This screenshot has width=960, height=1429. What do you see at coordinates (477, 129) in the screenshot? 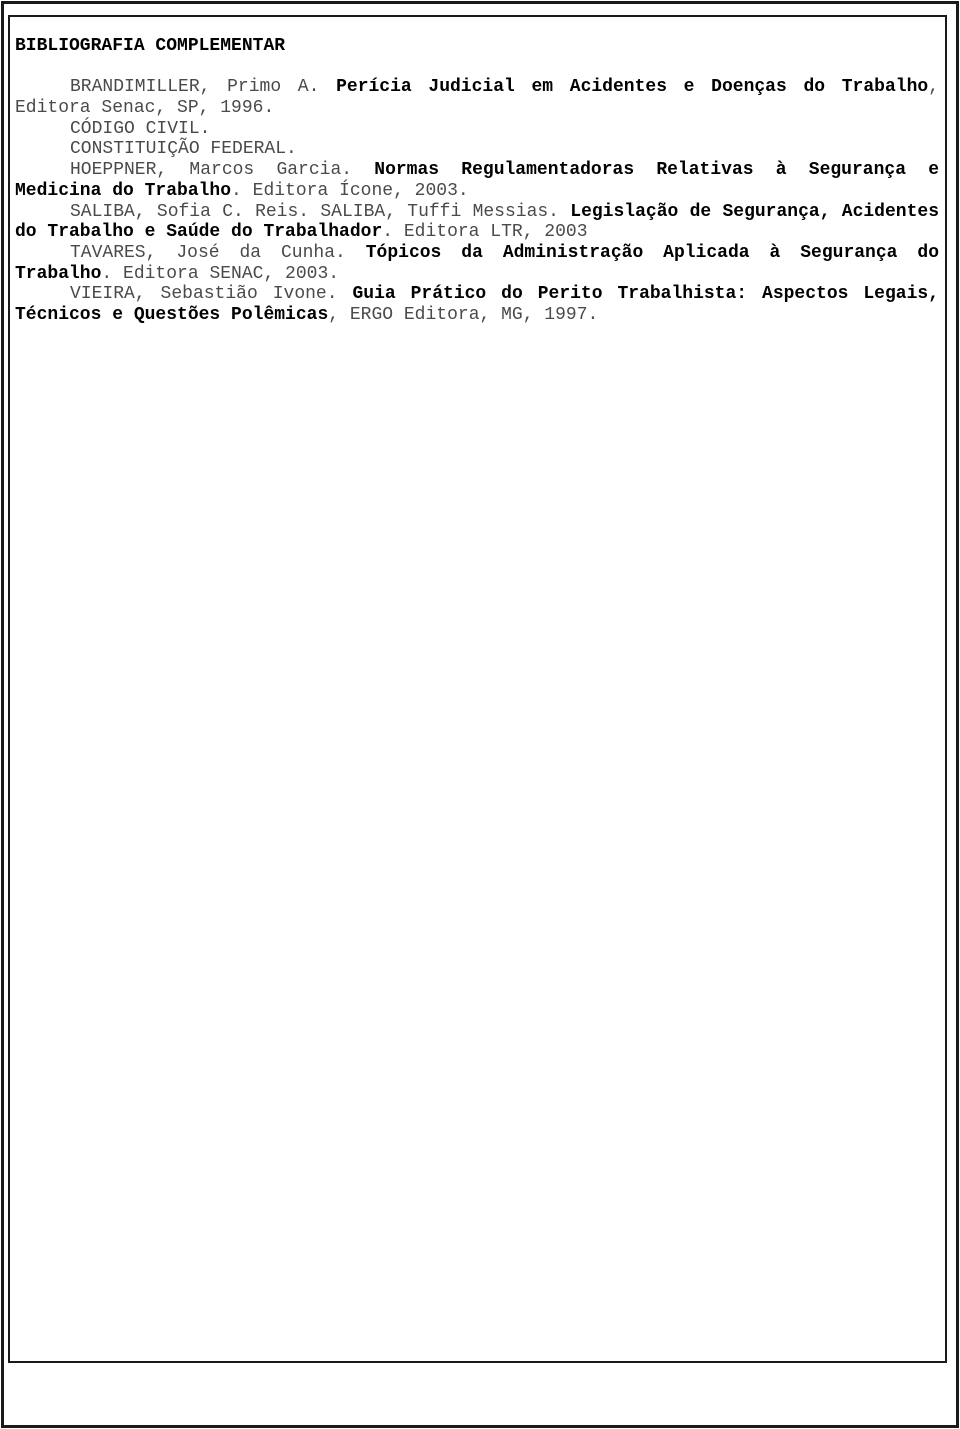
I see `reference-entry: CÓDIGO CIVIL.` at bounding box center [477, 129].